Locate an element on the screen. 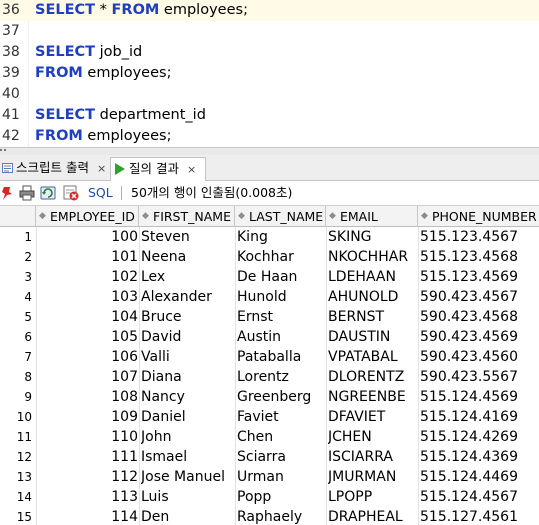 This screenshot has height=525, width=539. cell-email: BERNST is located at coordinates (372, 317).